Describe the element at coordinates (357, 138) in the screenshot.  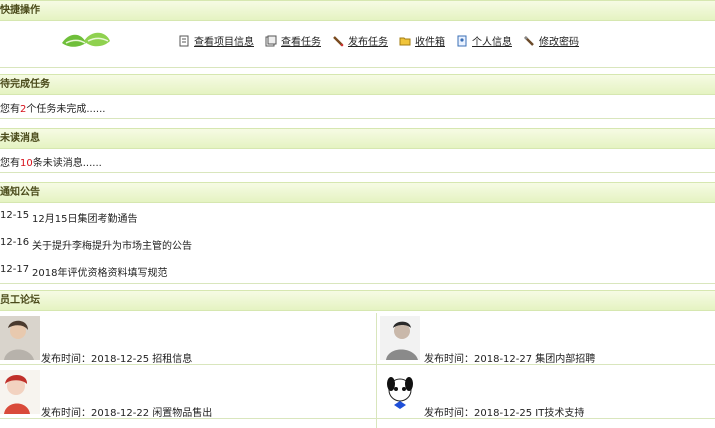
I see `unread-header: 未读消息` at that location.